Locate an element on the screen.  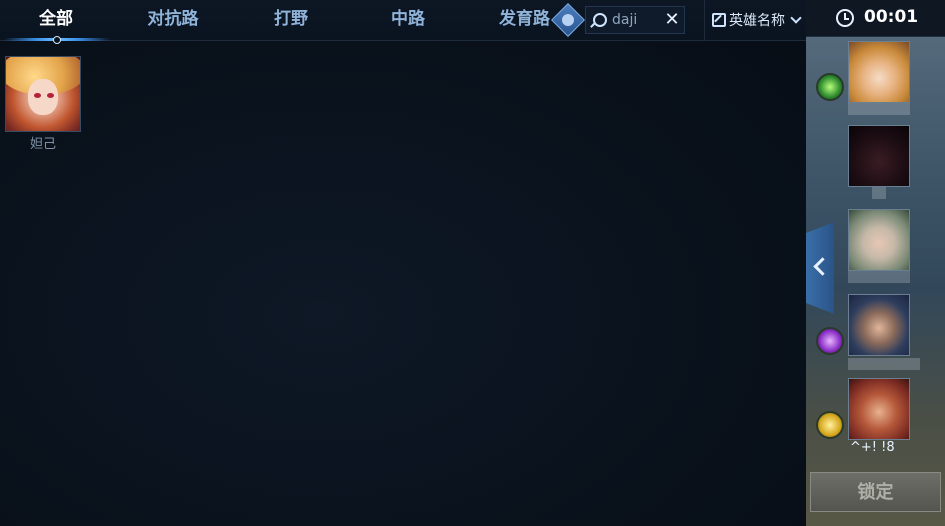
sort-dropdown-label: 英雄名称 is located at coordinates (757, 21).